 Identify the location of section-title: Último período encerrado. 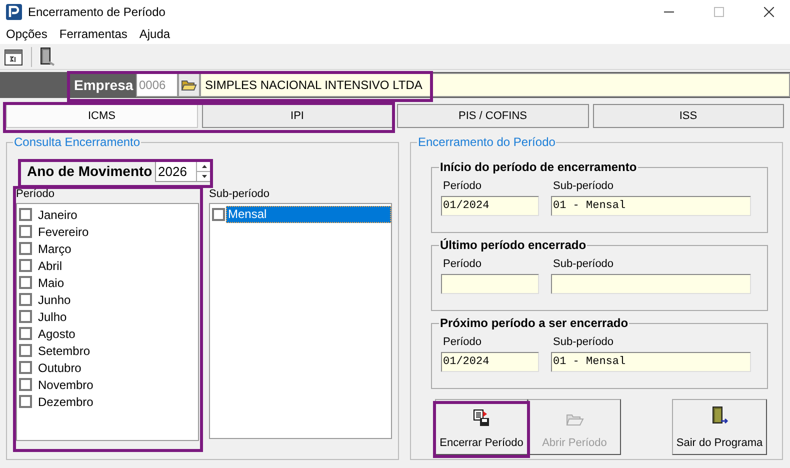
(513, 245).